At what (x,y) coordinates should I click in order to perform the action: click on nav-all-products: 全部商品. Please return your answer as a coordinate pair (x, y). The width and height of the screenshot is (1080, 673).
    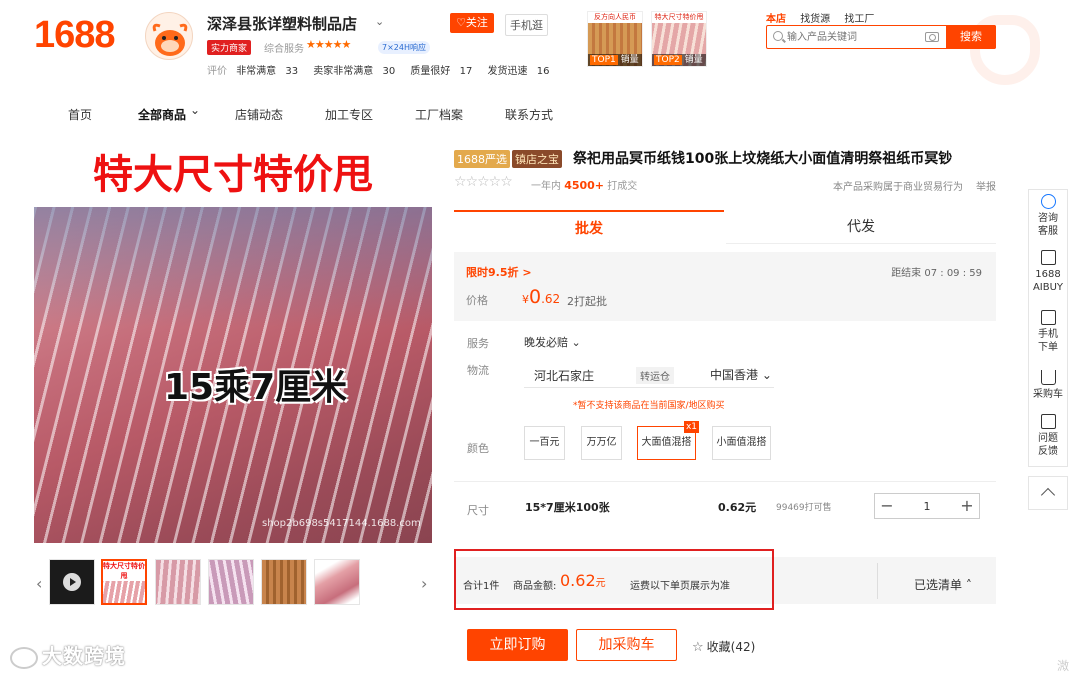
    Looking at the image, I should click on (162, 114).